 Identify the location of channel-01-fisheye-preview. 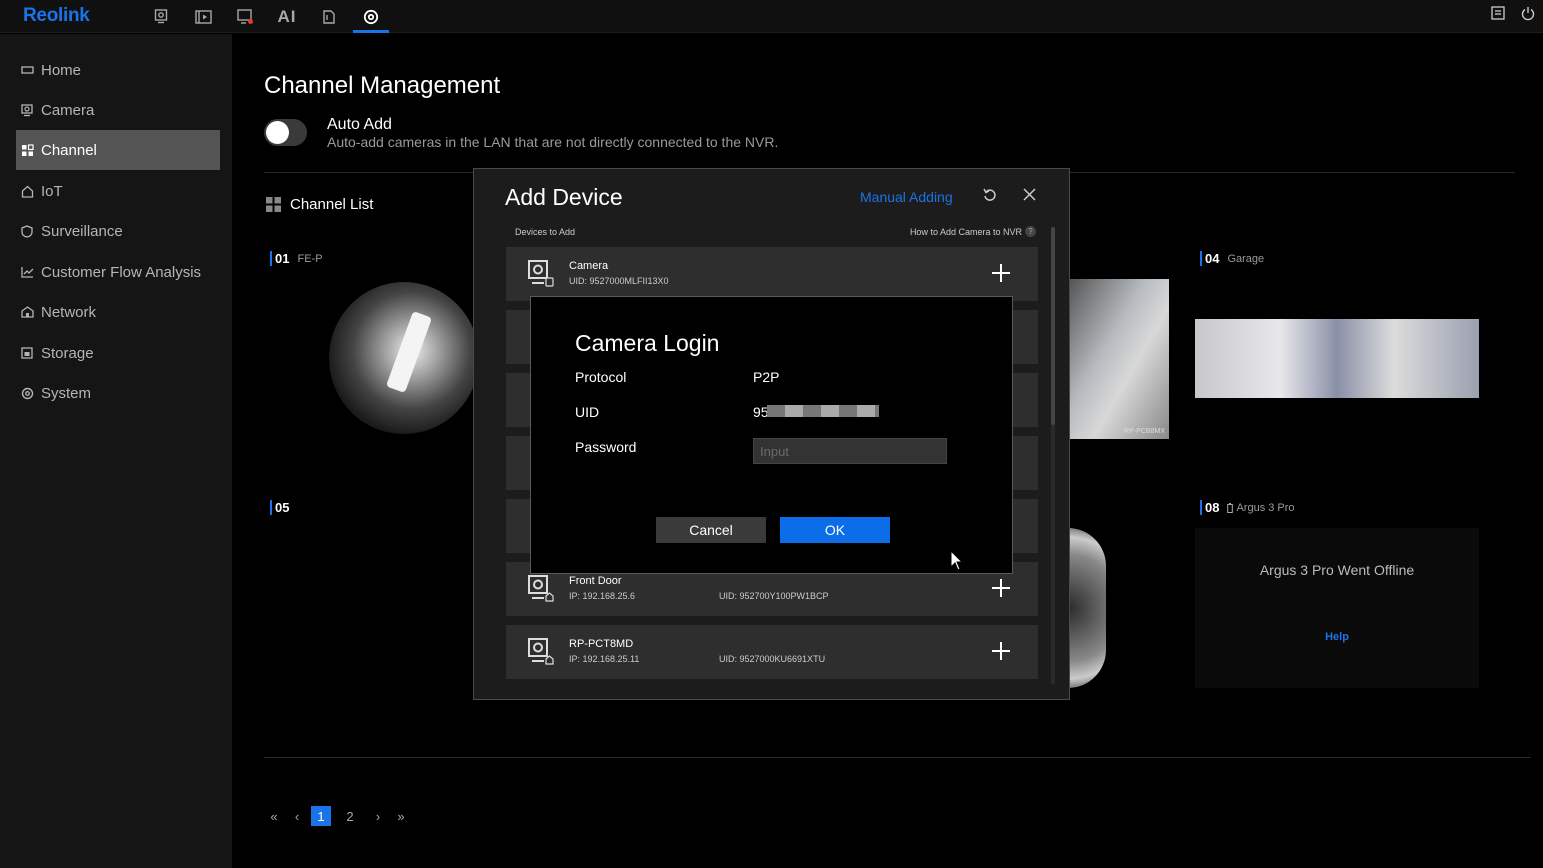
(404, 358).